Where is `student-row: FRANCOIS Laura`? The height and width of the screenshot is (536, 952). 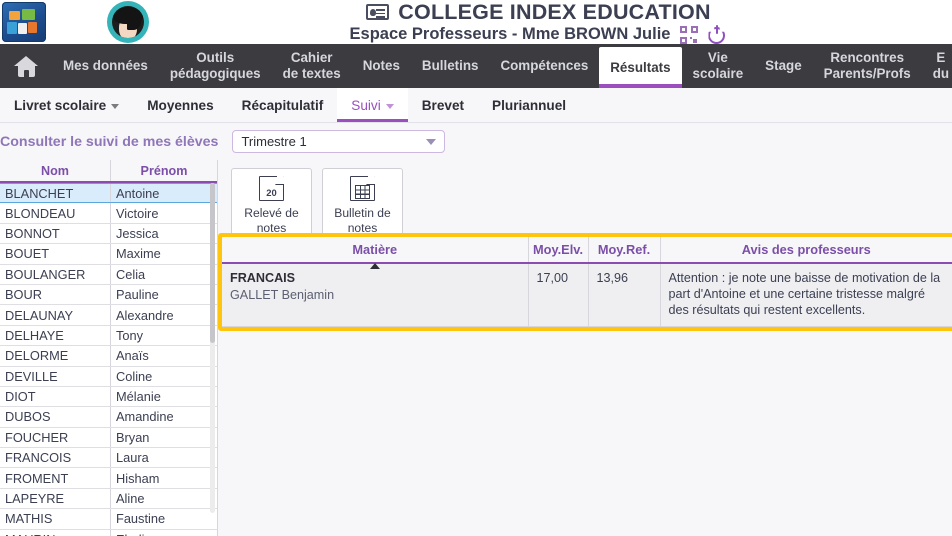
student-row: FRANCOIS Laura is located at coordinates (108, 458).